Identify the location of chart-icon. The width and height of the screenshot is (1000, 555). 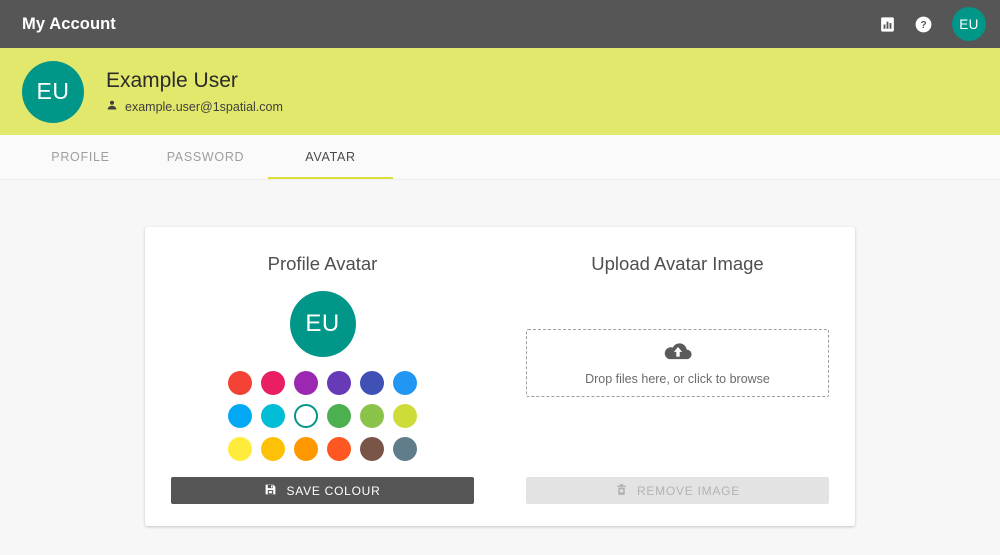
(887, 24).